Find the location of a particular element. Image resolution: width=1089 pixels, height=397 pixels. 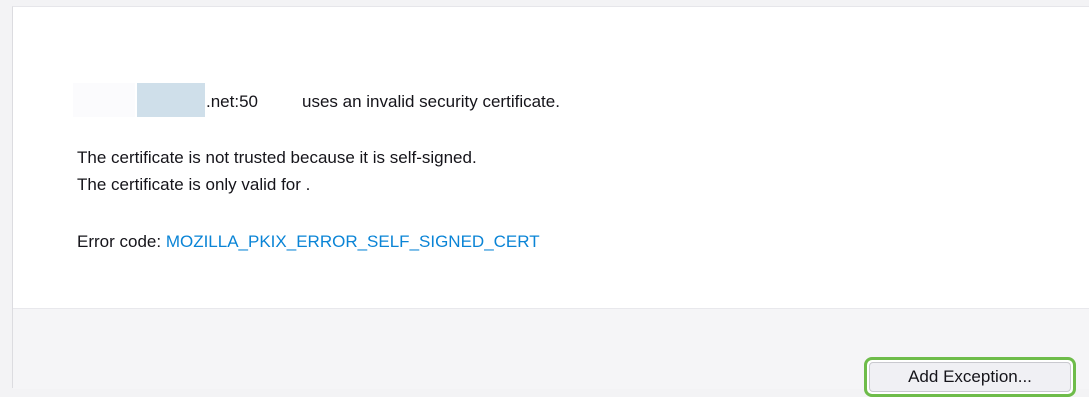

host-message: uses an invalid security certificate. is located at coordinates (431, 101).